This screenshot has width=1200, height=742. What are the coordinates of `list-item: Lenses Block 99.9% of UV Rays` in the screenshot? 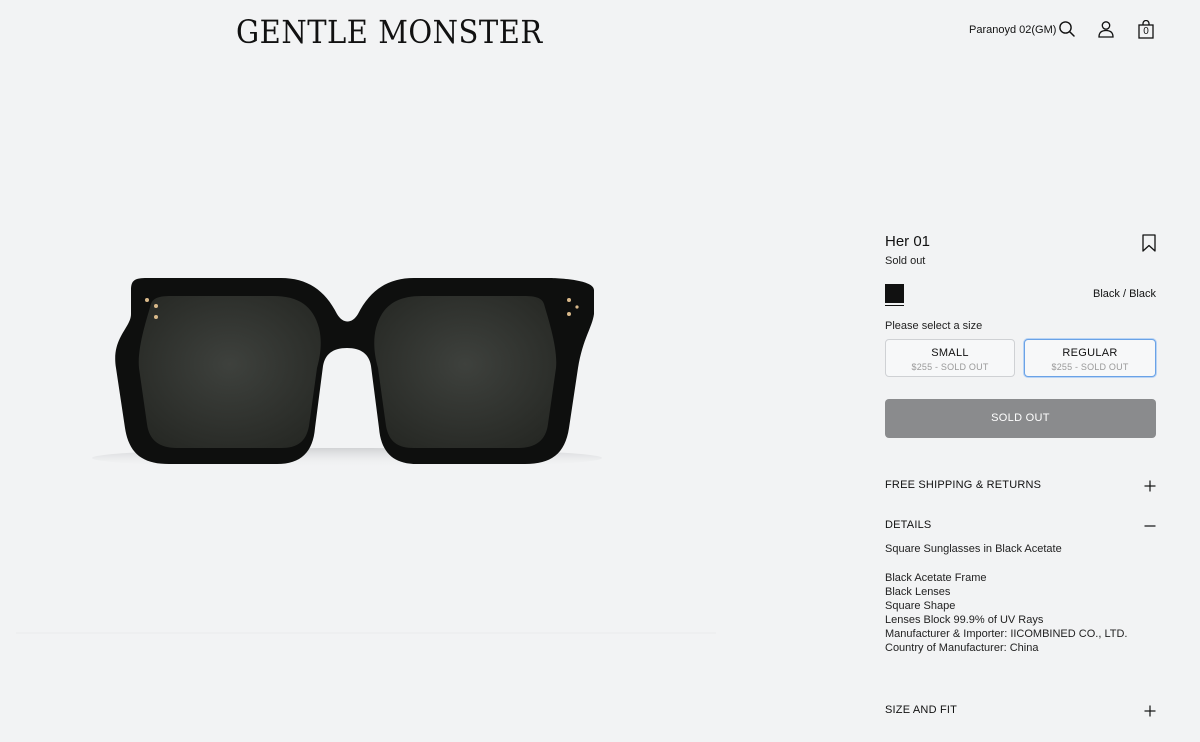 It's located at (964, 620).